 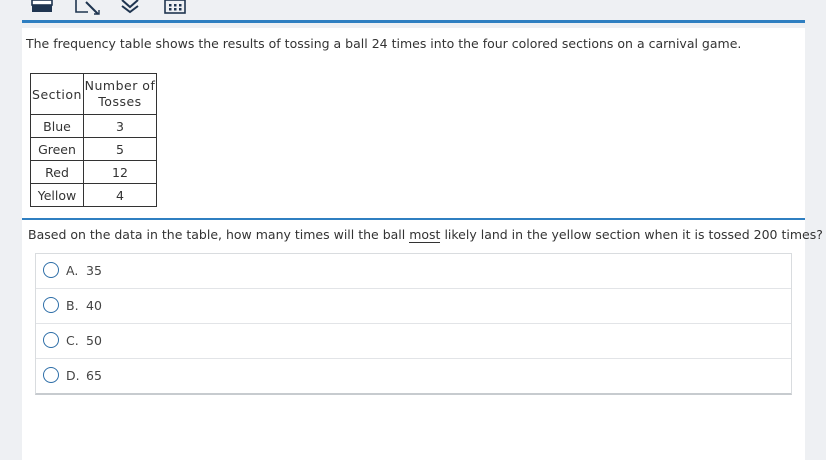 I want to click on table-row: Yellow 4, so click(x=93, y=195).